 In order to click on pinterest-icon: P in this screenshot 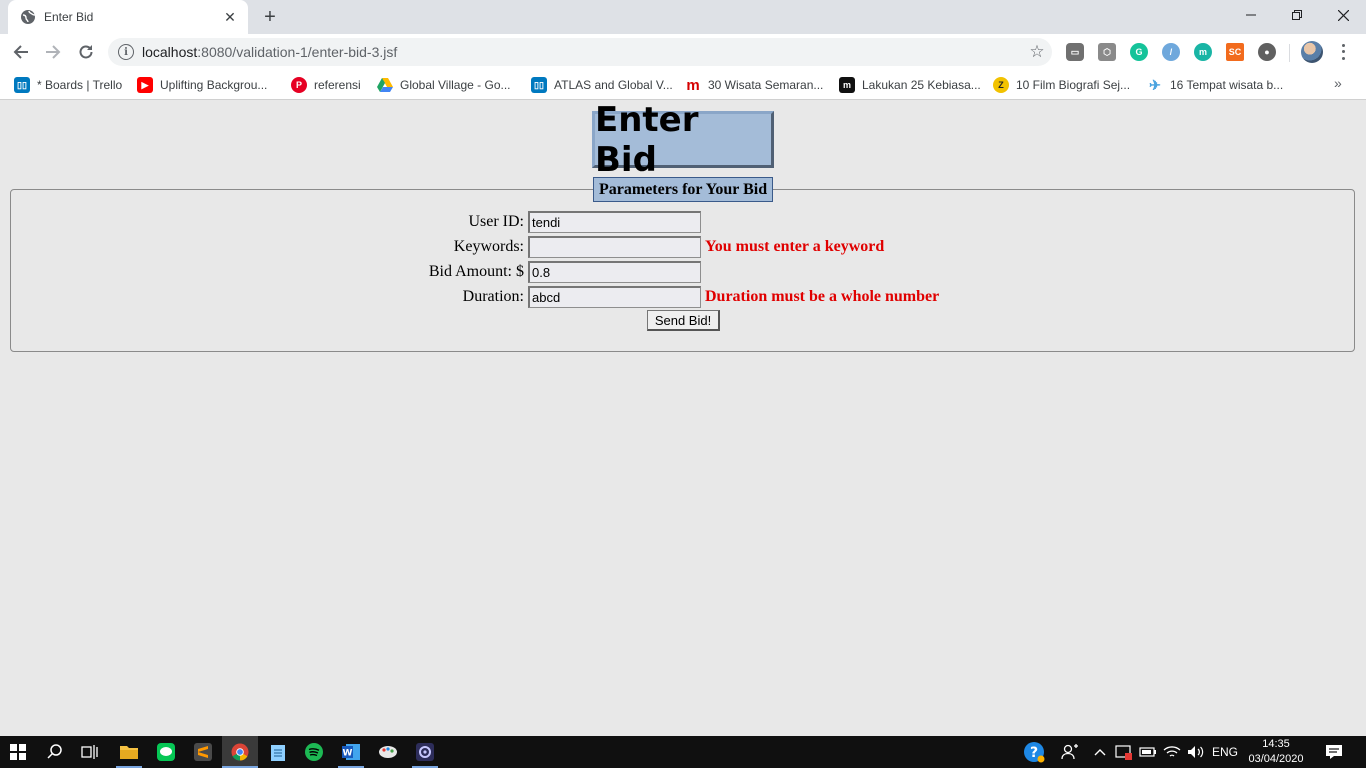, I will do `click(299, 85)`.